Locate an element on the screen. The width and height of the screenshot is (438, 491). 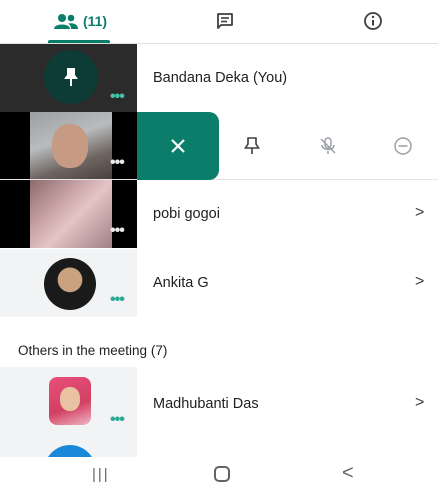
mute-button is located at coordinates (328, 146).